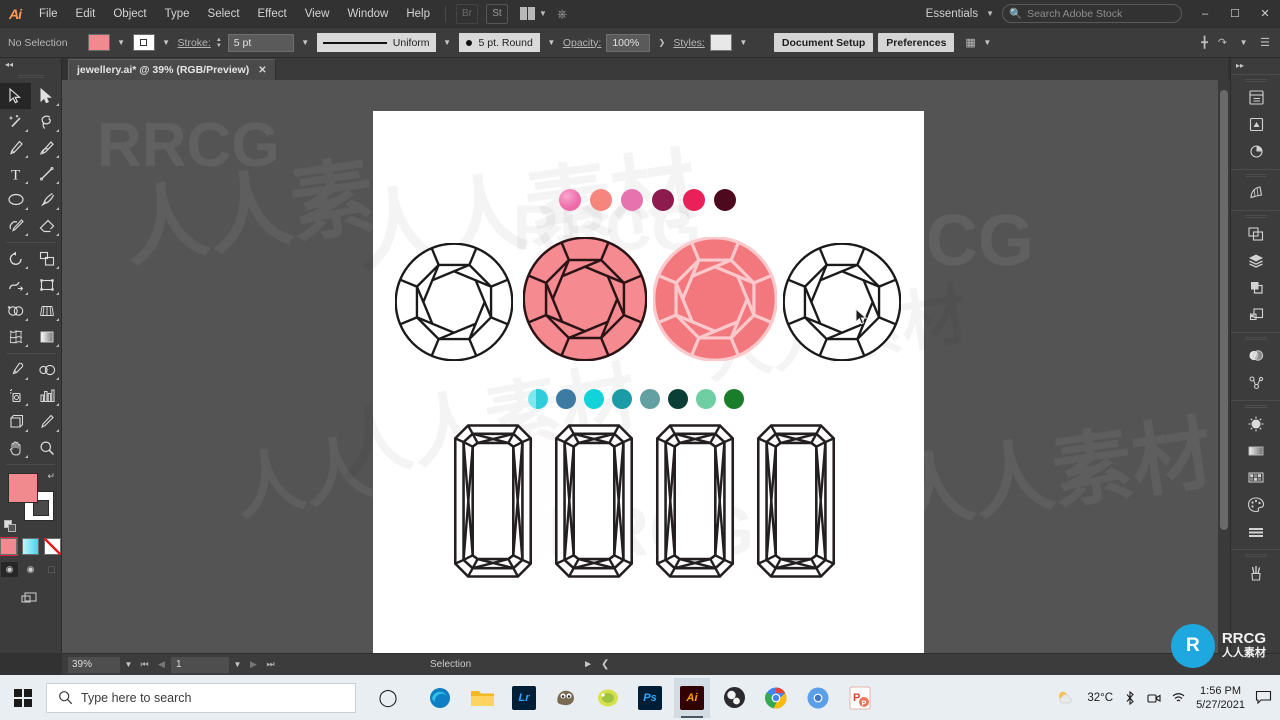 The image size is (1280, 720). Describe the element at coordinates (1255, 406) in the screenshot. I see `panel-group-5-grip` at that location.